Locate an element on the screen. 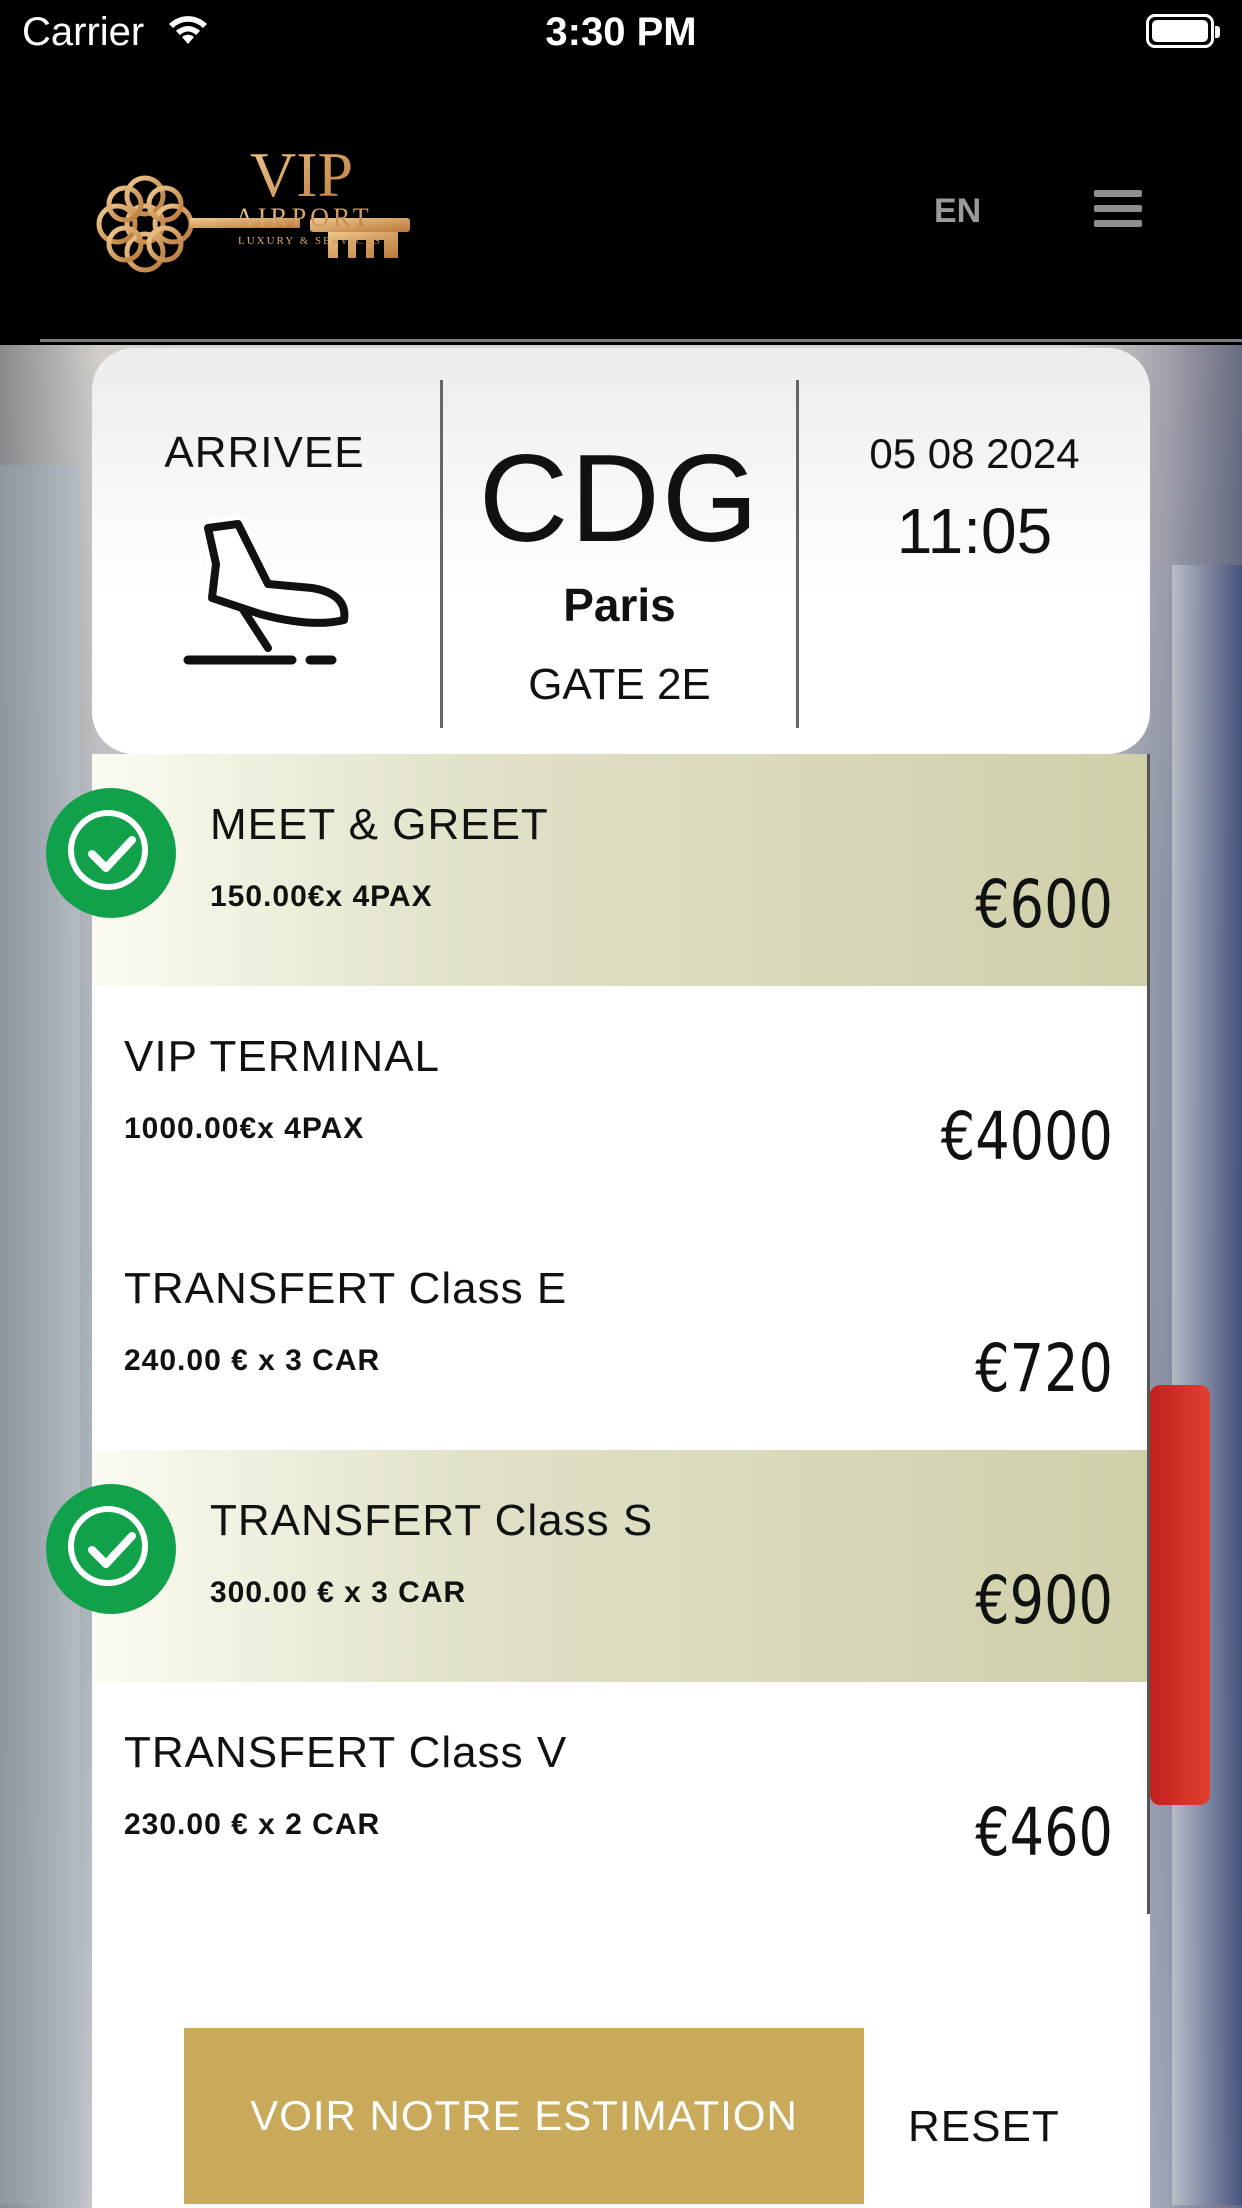  service-name: MEET & GREET is located at coordinates (379, 824).